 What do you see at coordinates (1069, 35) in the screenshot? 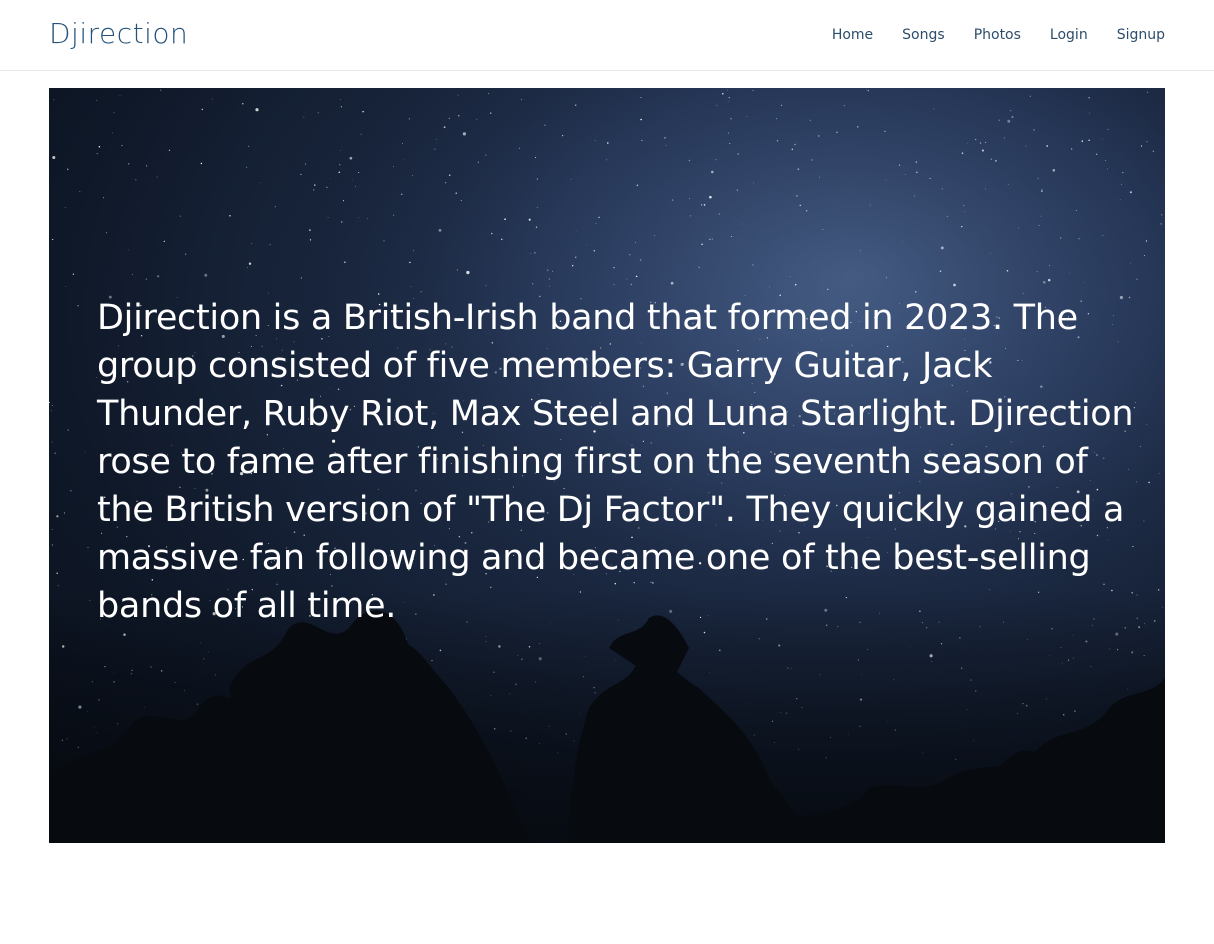
I see `nav-login-link: Login` at bounding box center [1069, 35].